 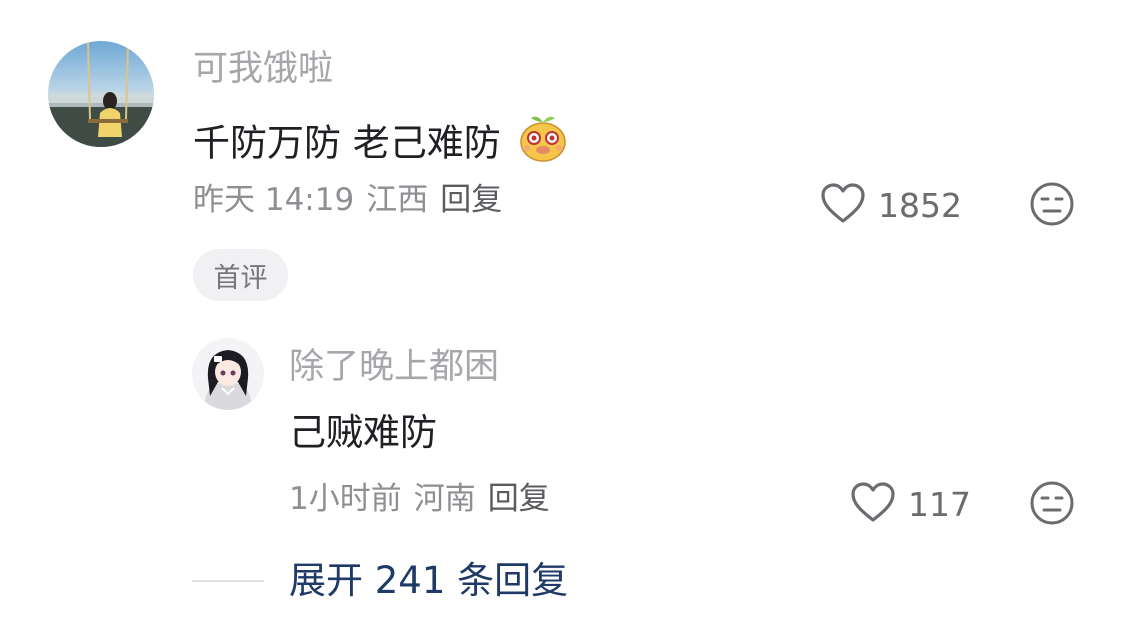 I want to click on like-button: 1852, so click(x=891, y=205).